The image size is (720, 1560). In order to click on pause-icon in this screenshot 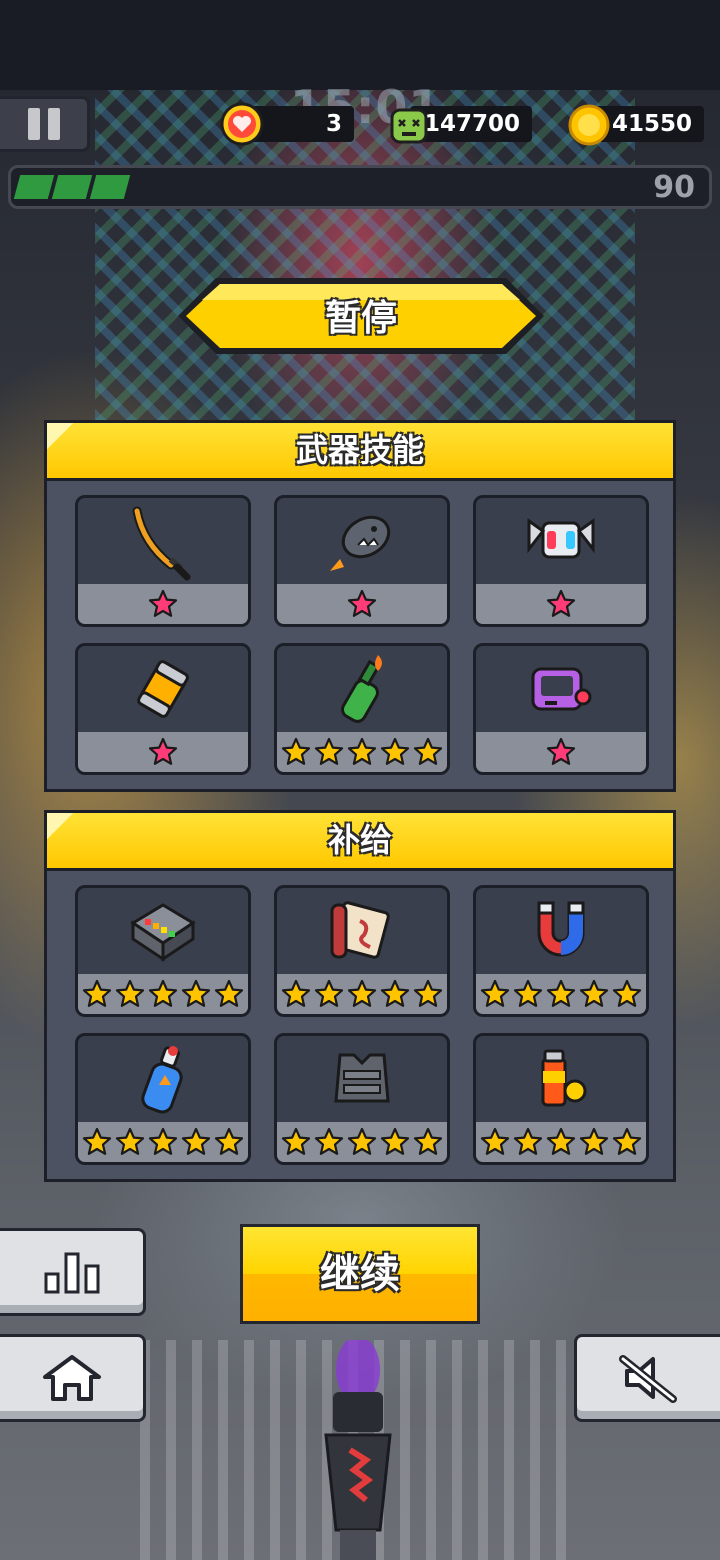, I will do `click(33, 124)`.